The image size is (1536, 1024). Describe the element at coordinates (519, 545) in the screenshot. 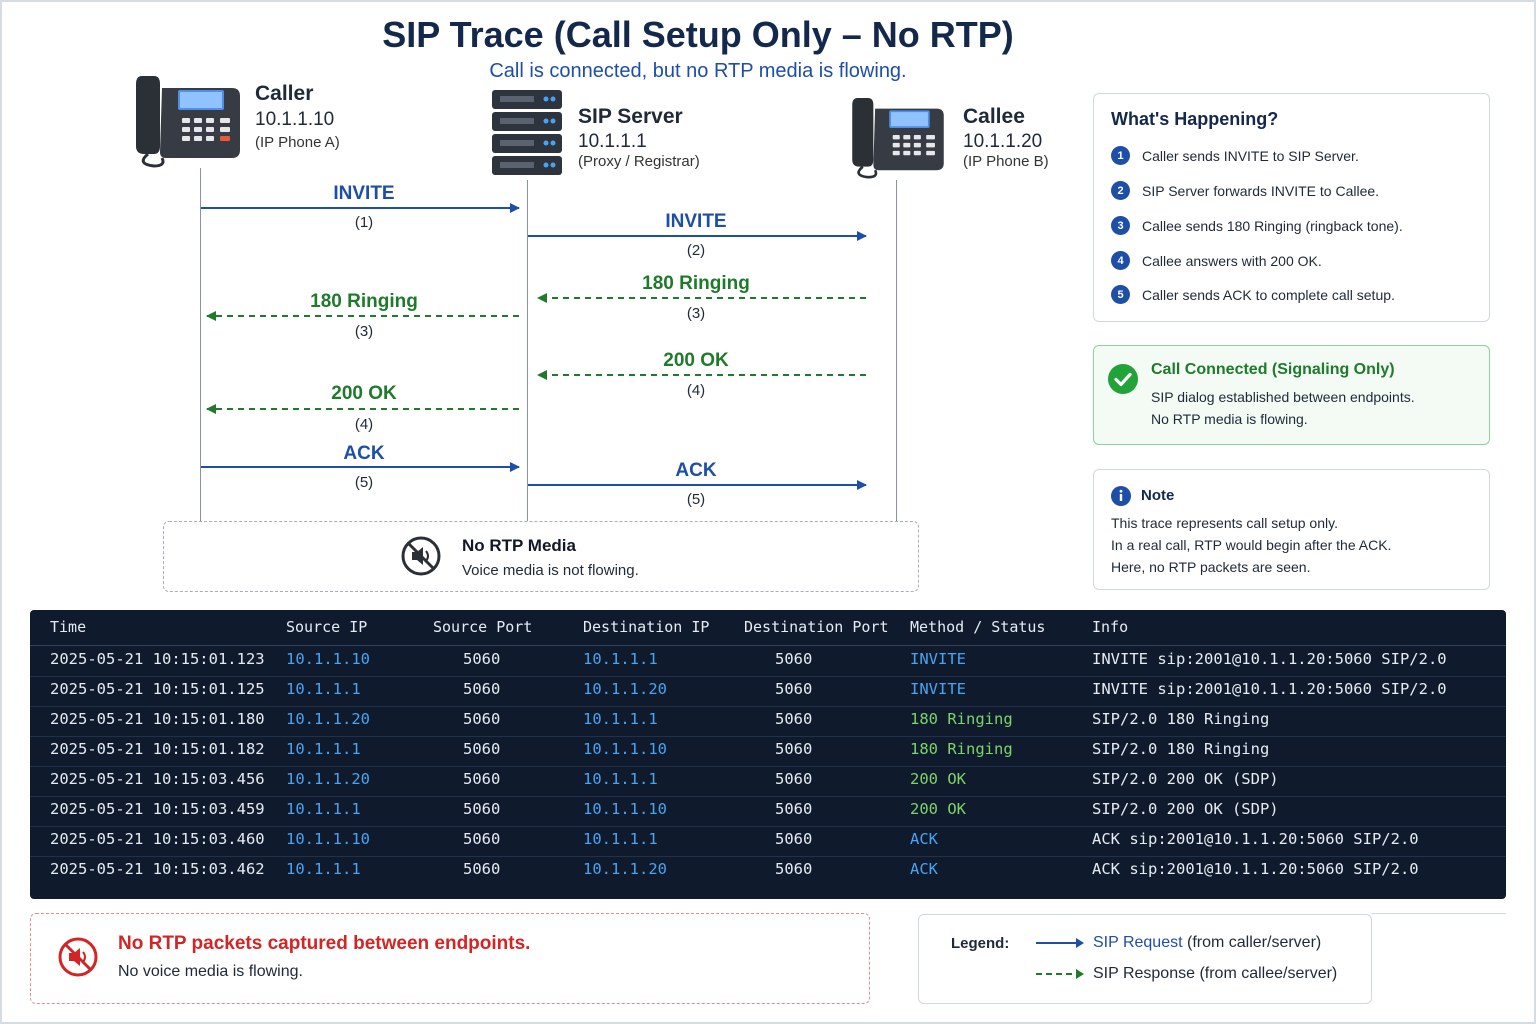

I see `no-rtp-media-title: No RTP Media` at that location.